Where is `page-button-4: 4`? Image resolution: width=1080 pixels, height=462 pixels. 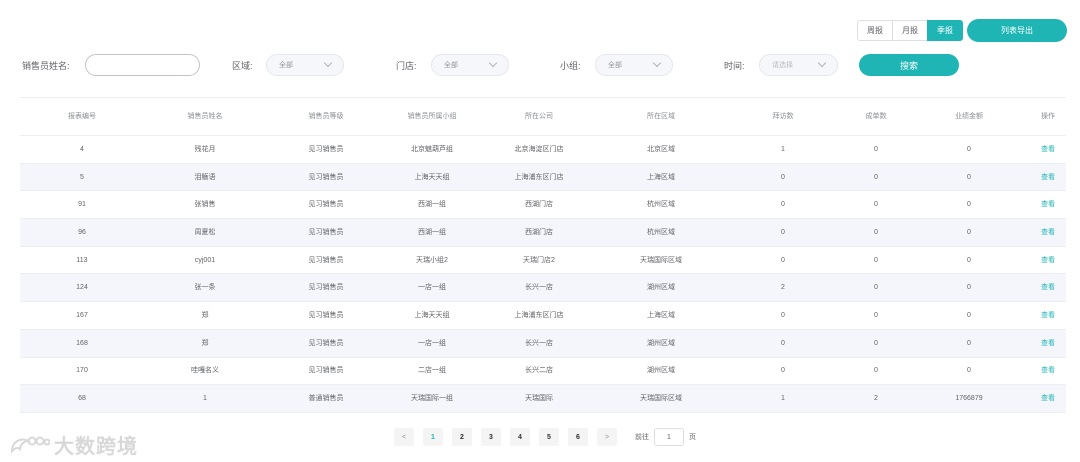
page-button-4: 4 is located at coordinates (520, 437).